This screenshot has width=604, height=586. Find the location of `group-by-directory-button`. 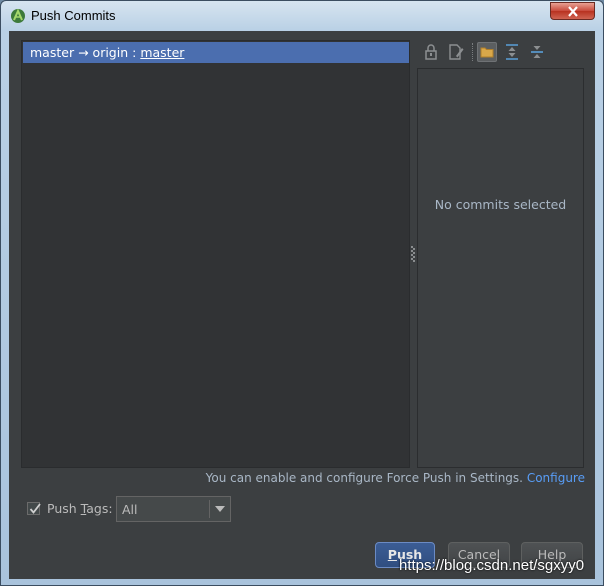

group-by-directory-button is located at coordinates (487, 52).